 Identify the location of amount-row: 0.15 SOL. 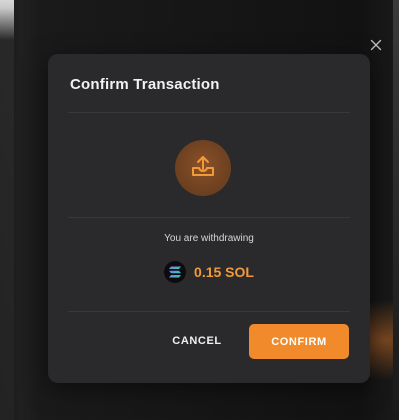
(209, 272).